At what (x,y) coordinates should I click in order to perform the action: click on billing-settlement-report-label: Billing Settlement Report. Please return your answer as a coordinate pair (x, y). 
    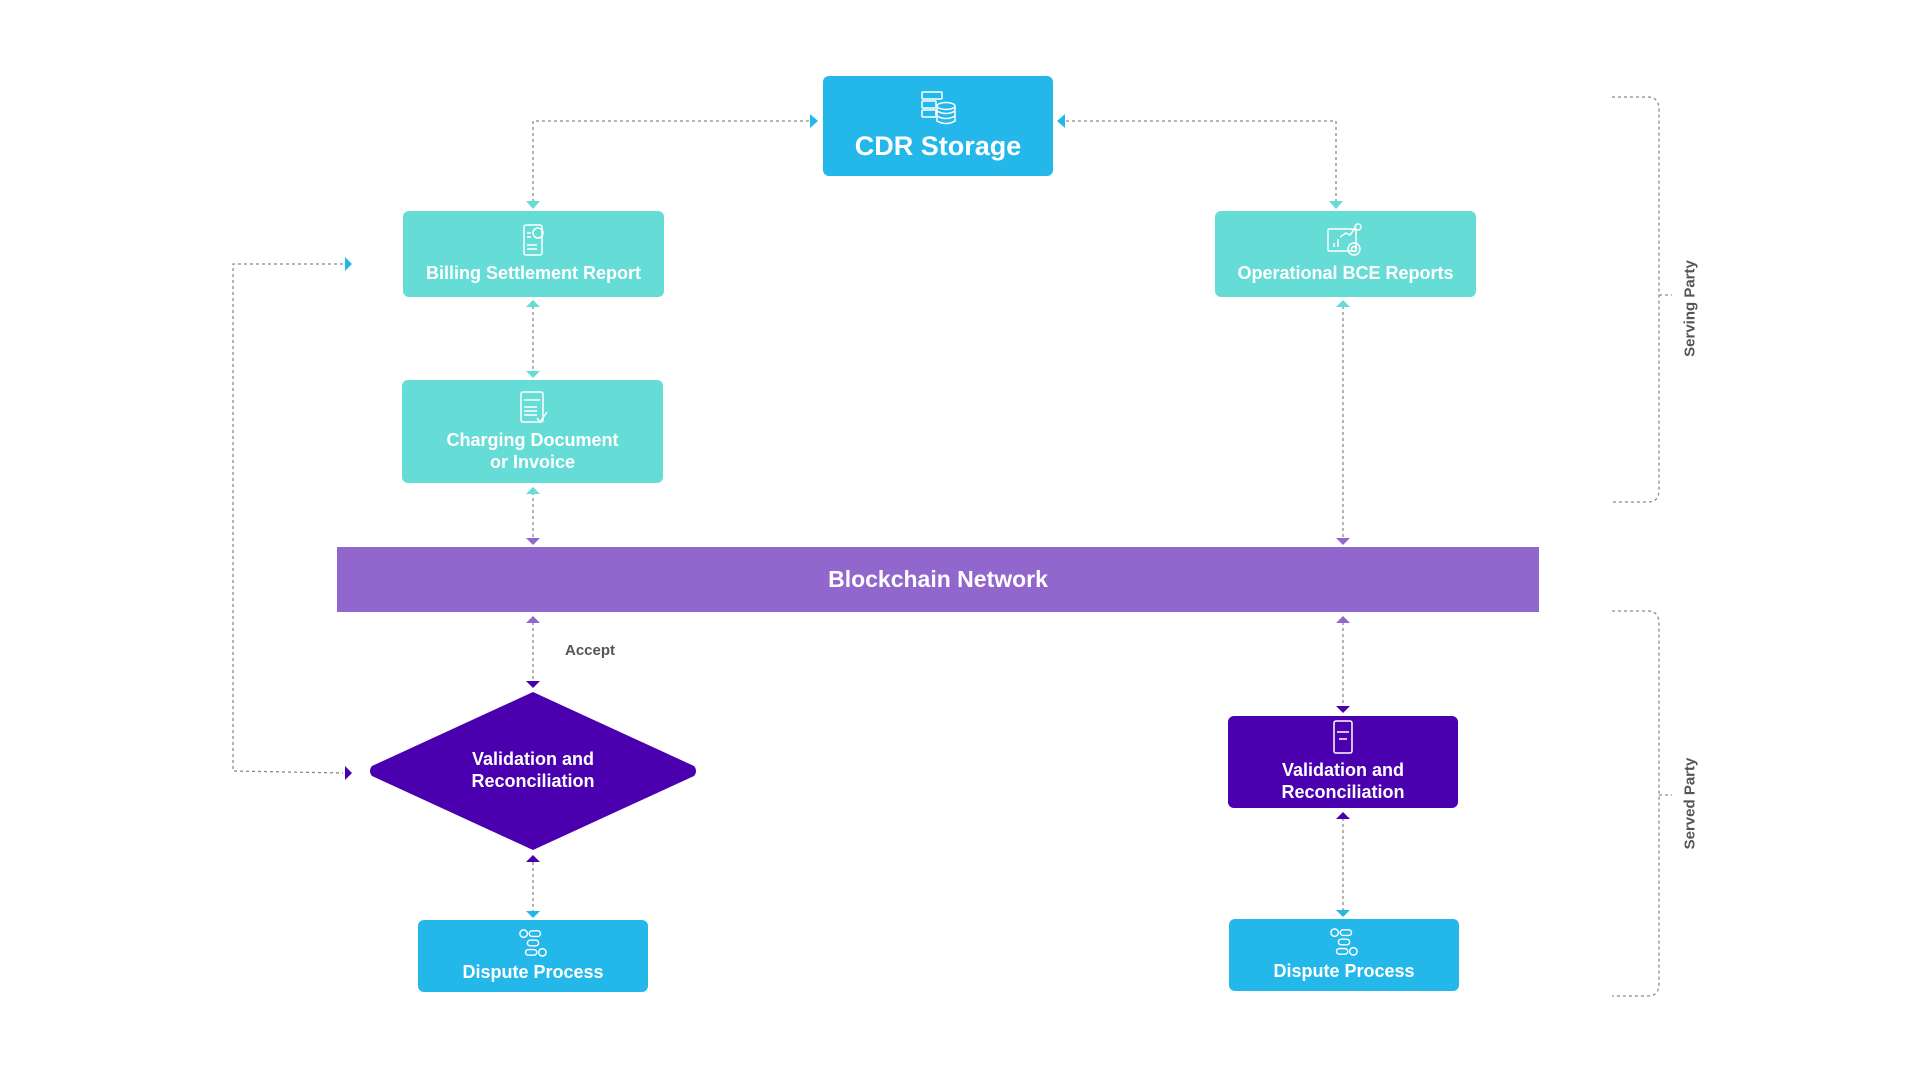
    Looking at the image, I should click on (533, 273).